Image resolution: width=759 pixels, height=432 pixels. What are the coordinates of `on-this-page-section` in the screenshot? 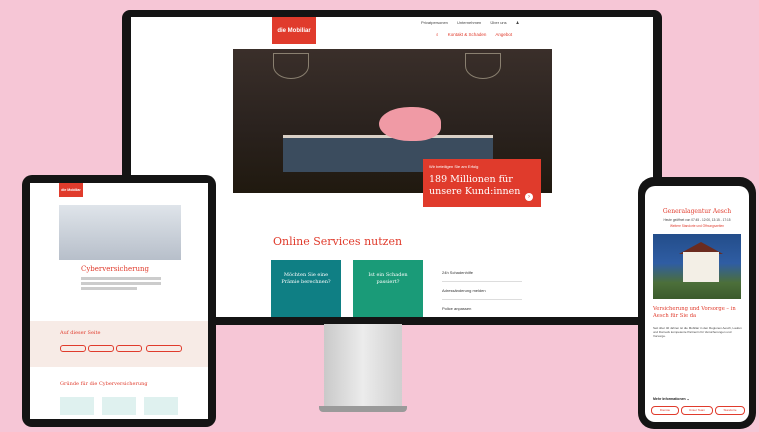 It's located at (119, 344).